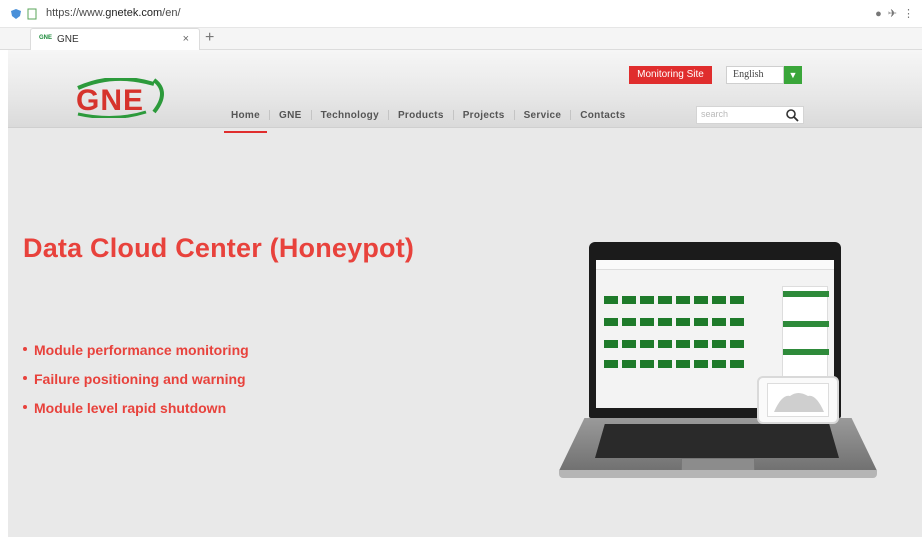 The height and width of the screenshot is (537, 922). I want to click on tab-strip: GNE GNE × +, so click(461, 39).